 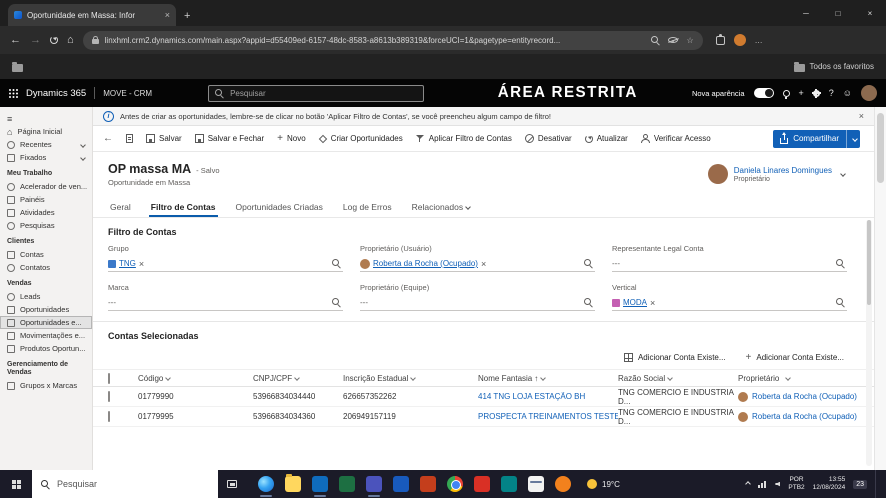 I want to click on close-button: ×, so click(x=870, y=13).